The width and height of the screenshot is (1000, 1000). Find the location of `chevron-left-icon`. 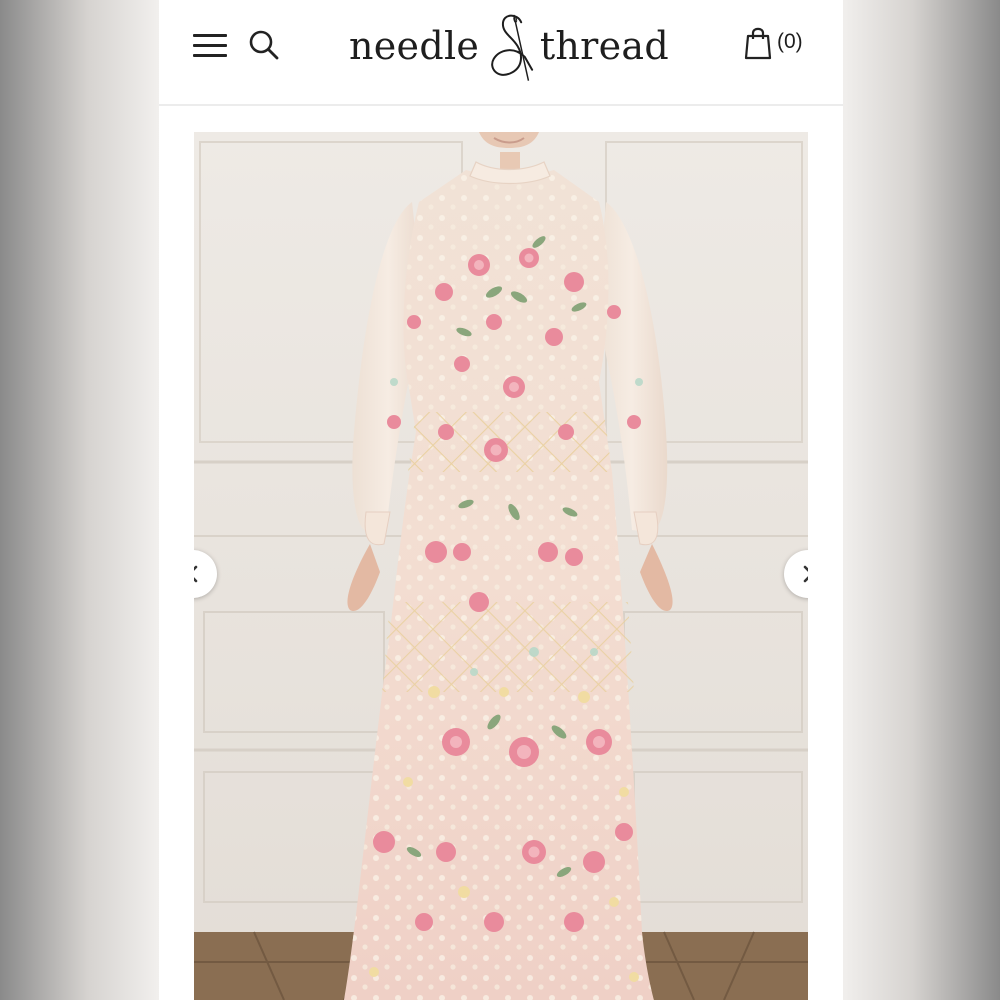

chevron-left-icon is located at coordinates (196, 574).